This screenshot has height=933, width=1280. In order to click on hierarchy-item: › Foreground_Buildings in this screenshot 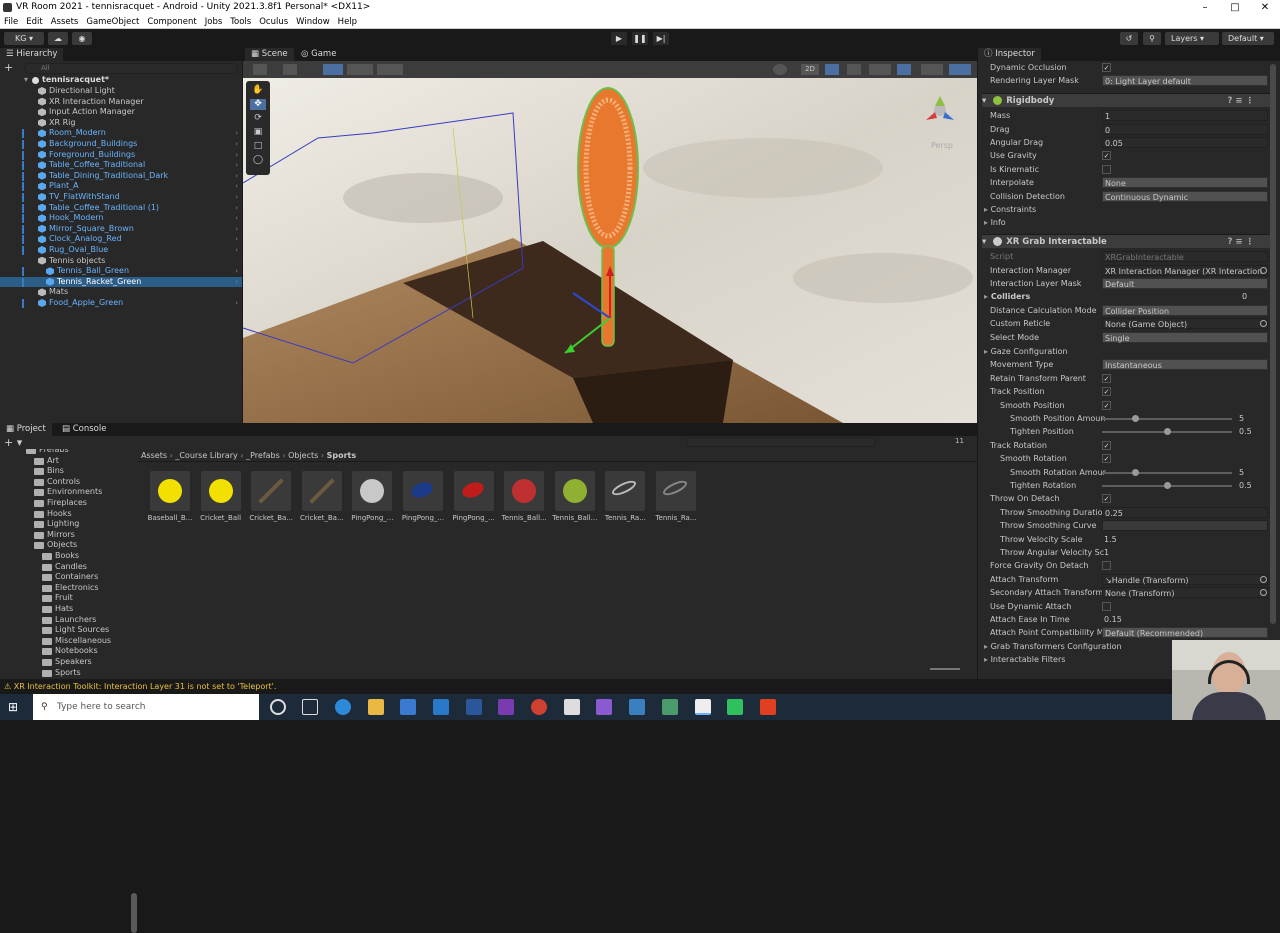, I will do `click(121, 155)`.